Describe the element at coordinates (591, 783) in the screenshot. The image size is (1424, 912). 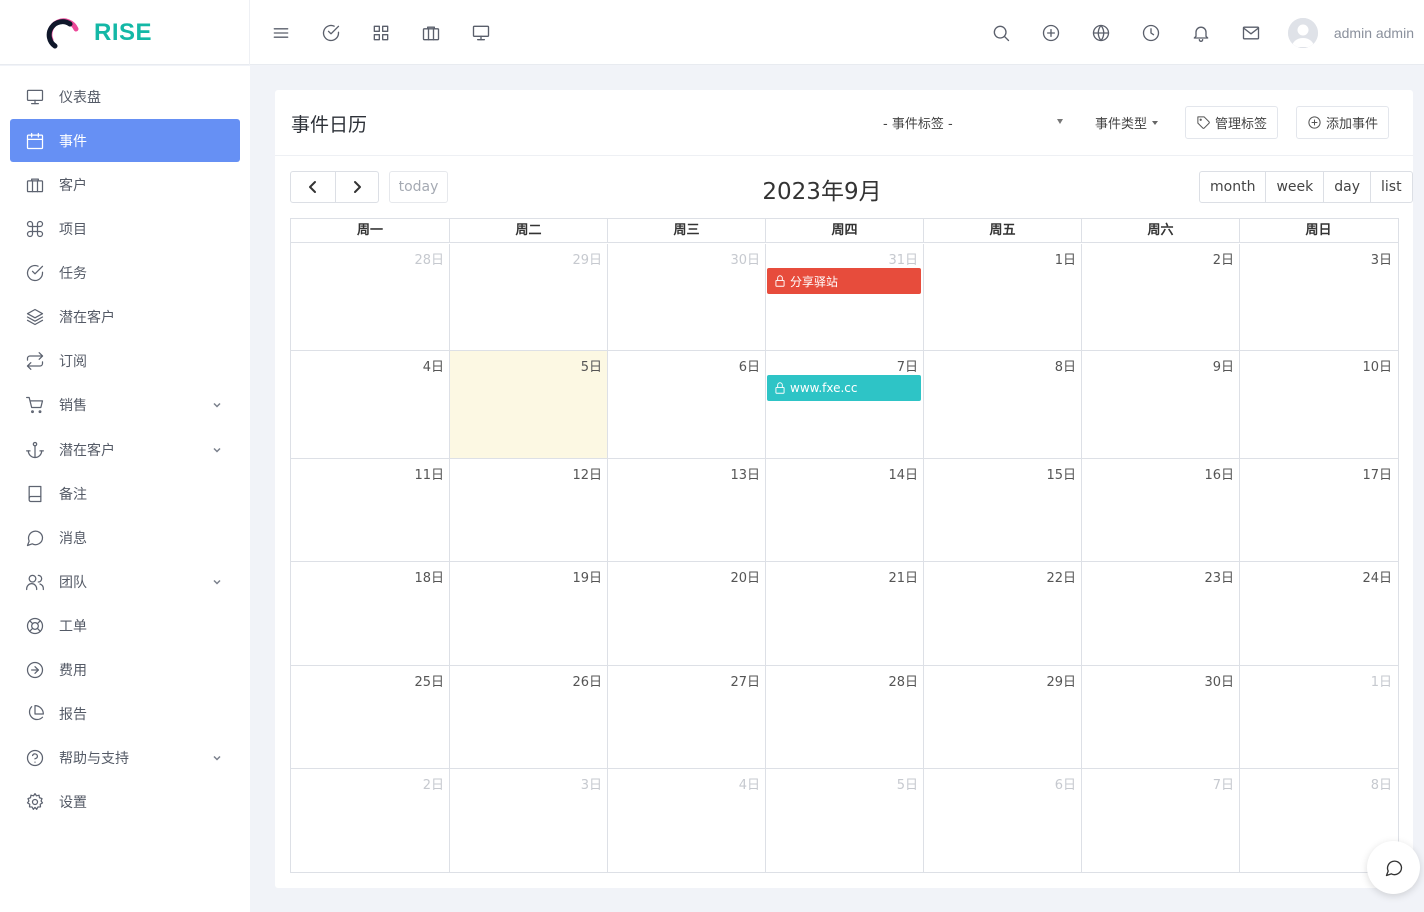
I see `day-number: 3日` at that location.